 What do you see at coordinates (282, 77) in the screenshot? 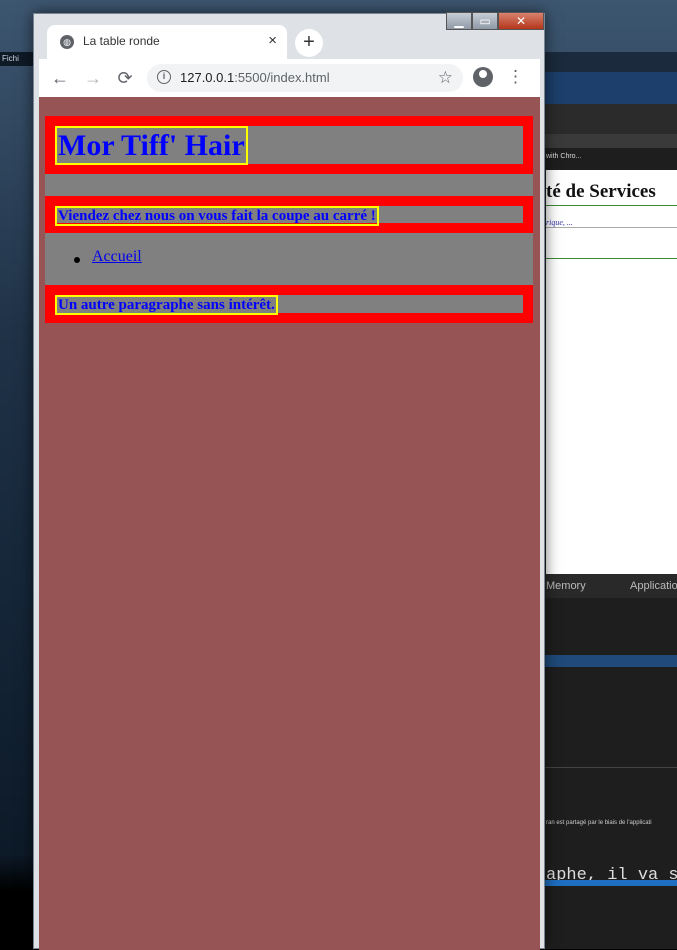
I see `url-path: :5500/index.html` at bounding box center [282, 77].